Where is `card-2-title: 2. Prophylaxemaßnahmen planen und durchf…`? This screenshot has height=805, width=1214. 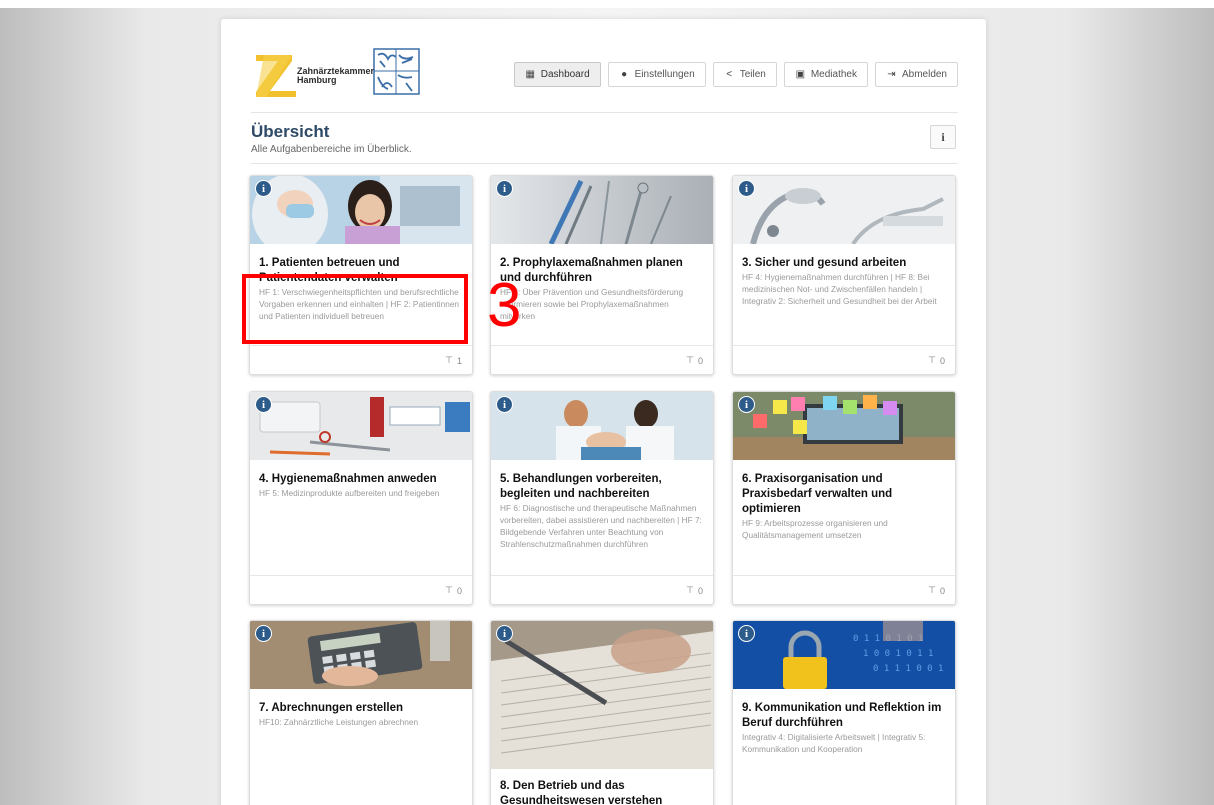 card-2-title: 2. Prophylaxemaßnahmen planen und durchf… is located at coordinates (591, 270).